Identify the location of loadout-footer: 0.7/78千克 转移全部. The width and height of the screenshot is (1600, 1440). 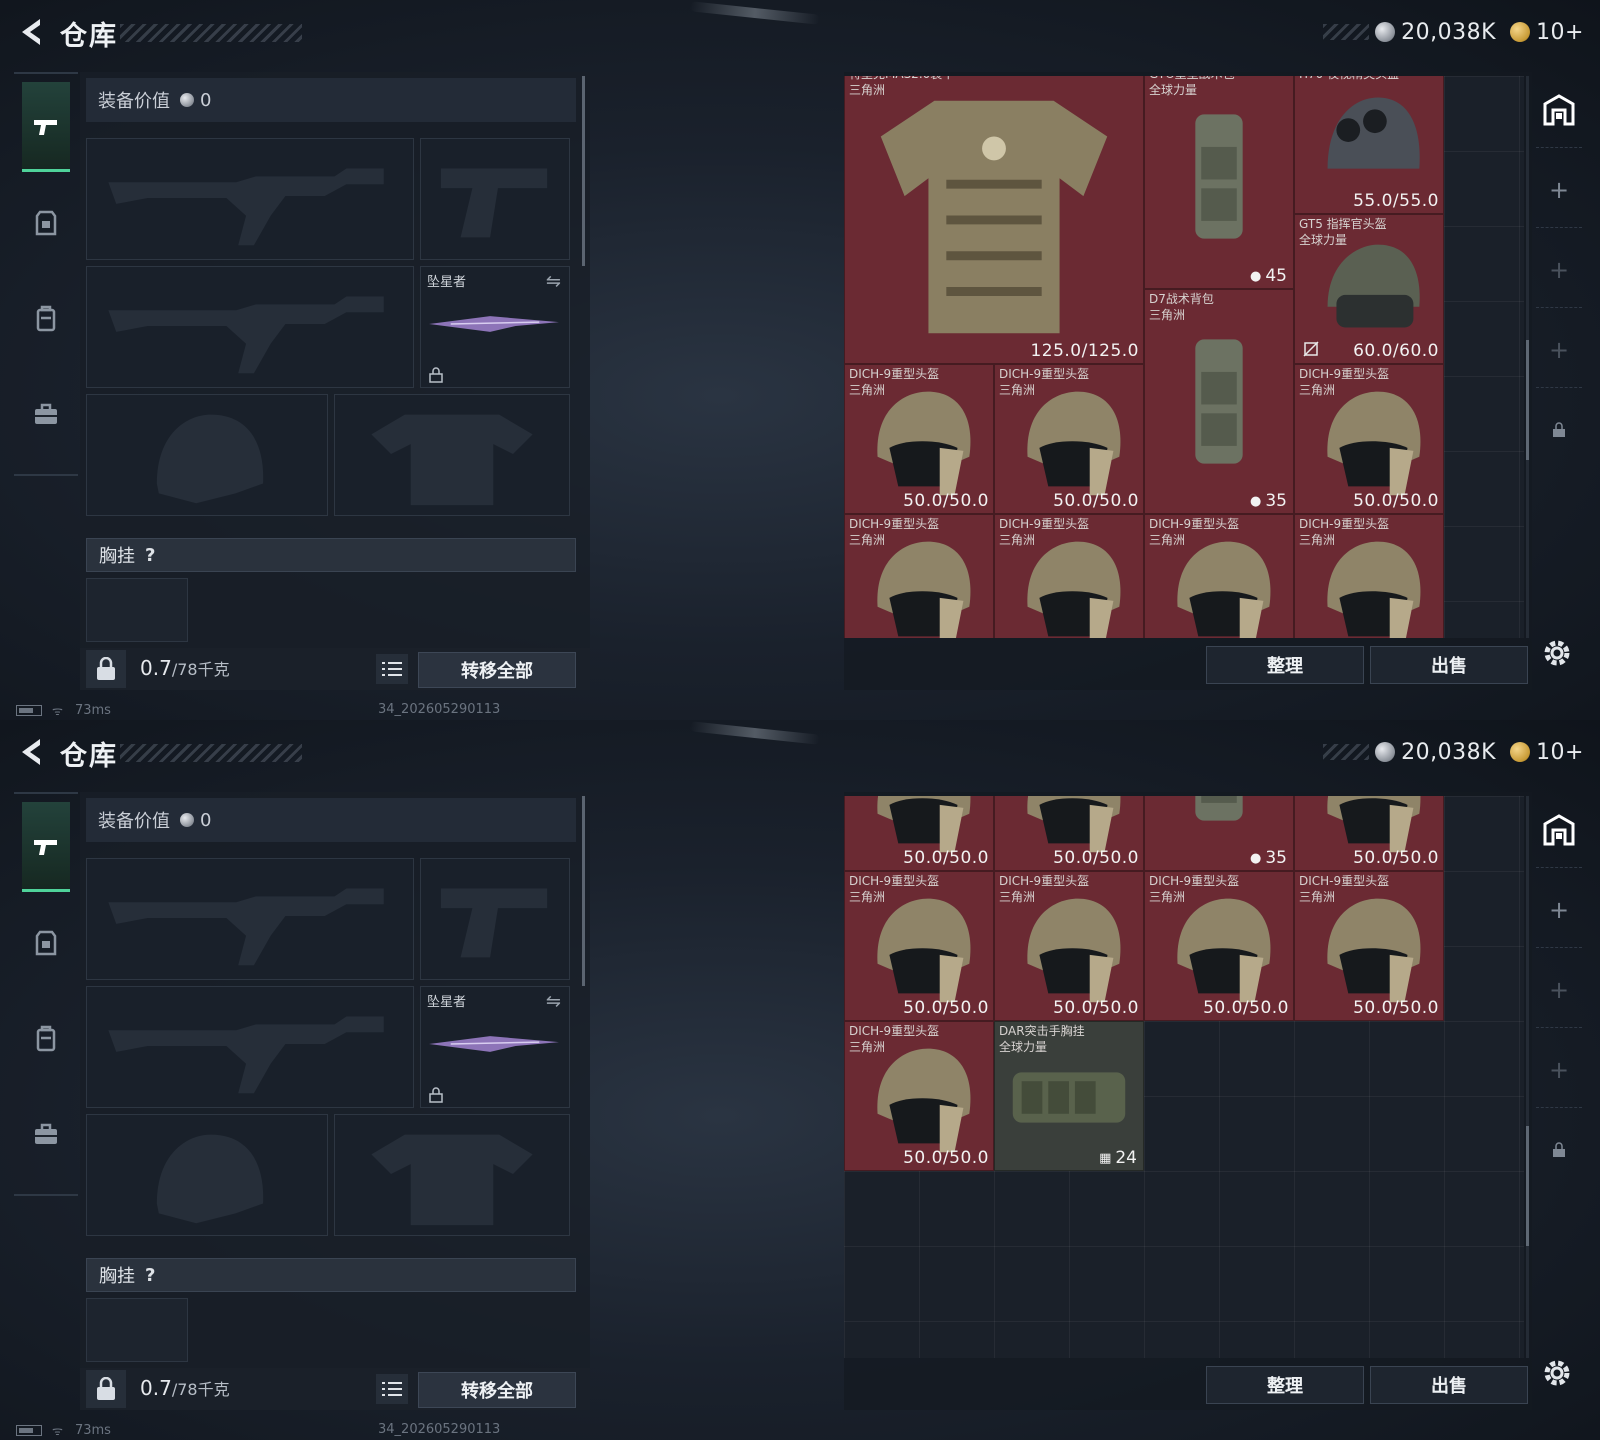
(335, 1389).